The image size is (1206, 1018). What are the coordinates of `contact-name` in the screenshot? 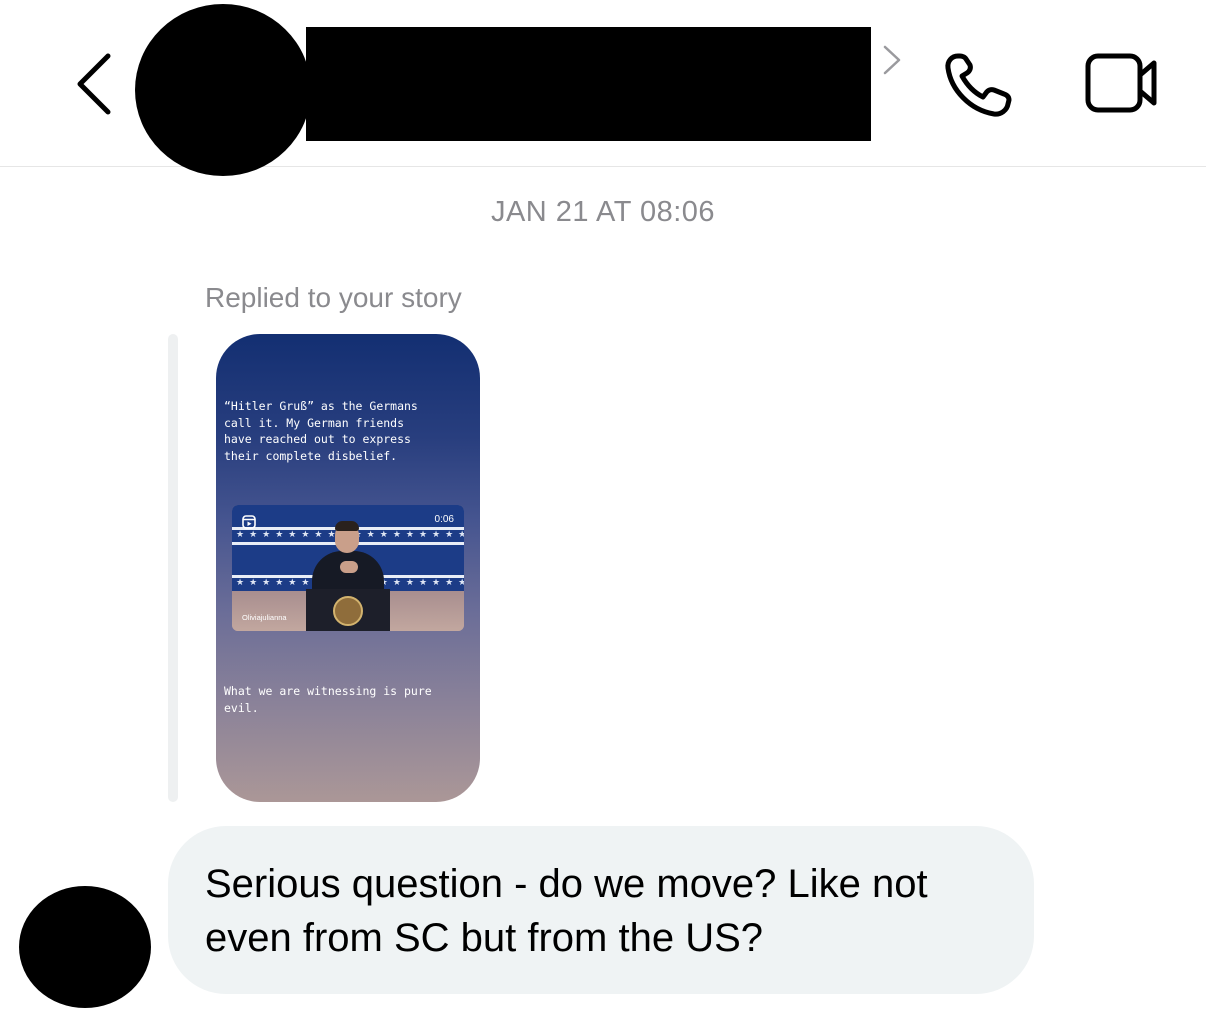 It's located at (588, 84).